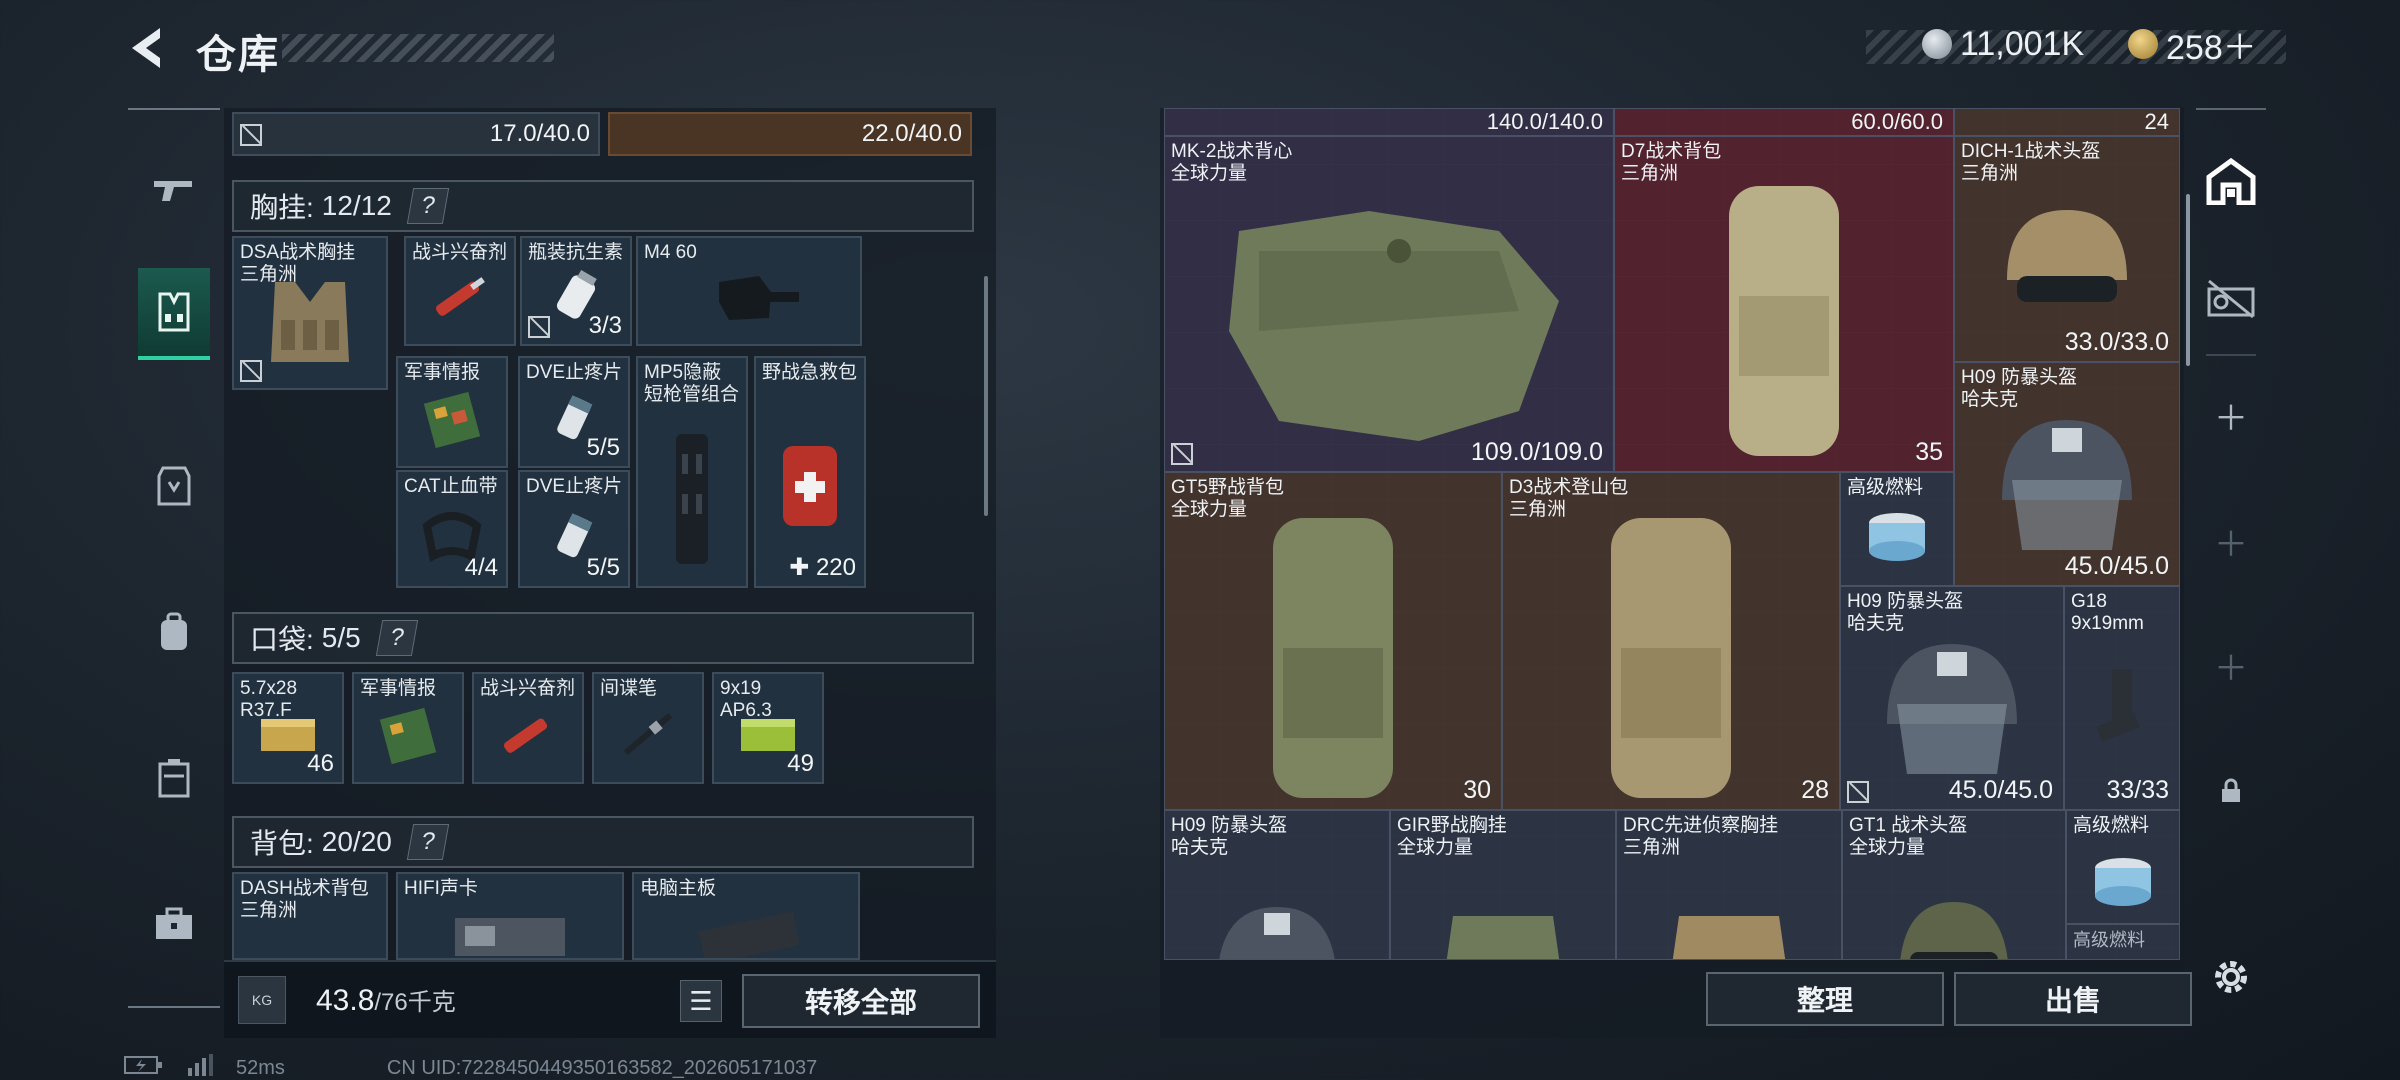  I want to click on item-cell: MK-2战术背心 全球力量 109.0/109.0, so click(1389, 304).